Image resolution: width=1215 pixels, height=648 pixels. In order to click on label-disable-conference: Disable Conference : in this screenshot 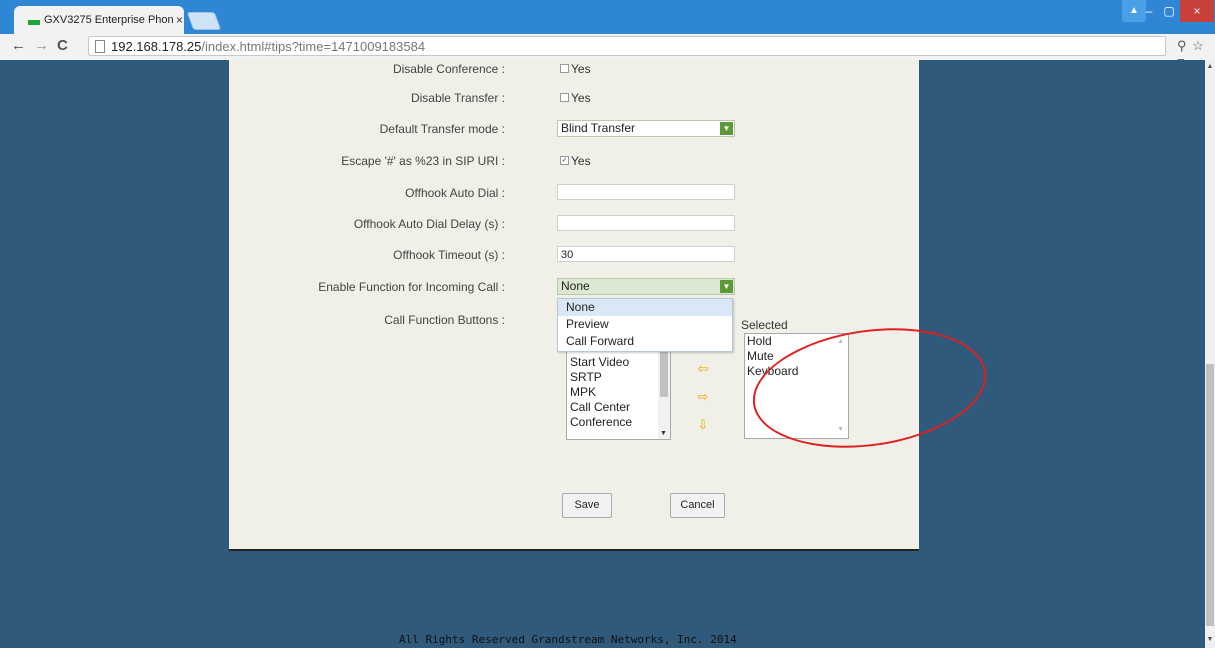, I will do `click(448, 69)`.